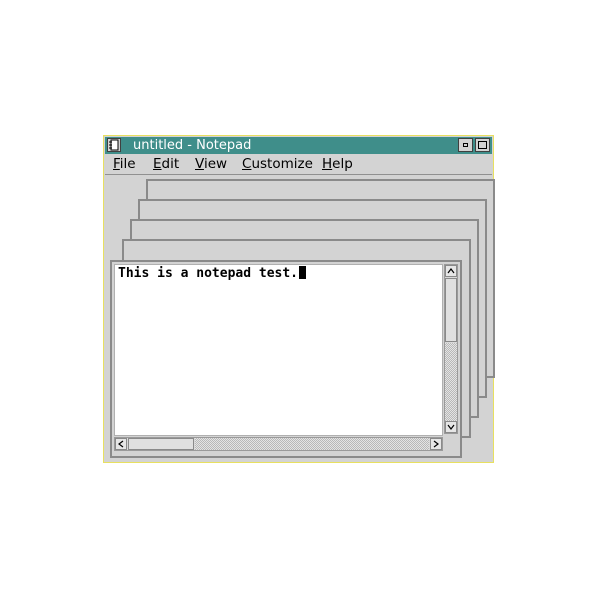 Image resolution: width=600 pixels, height=600 pixels. Describe the element at coordinates (342, 164) in the screenshot. I see `menu-help-label: elp` at that location.